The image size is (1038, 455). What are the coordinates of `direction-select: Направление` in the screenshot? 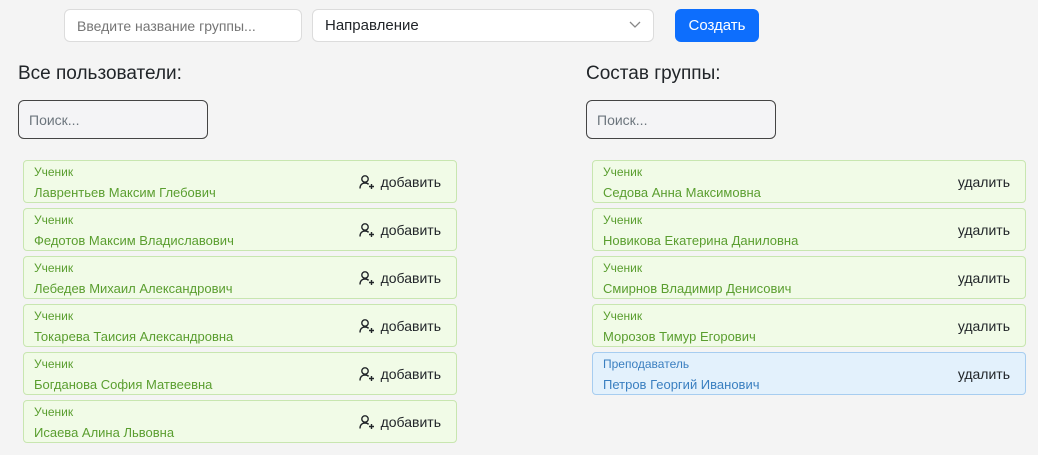 It's located at (483, 25).